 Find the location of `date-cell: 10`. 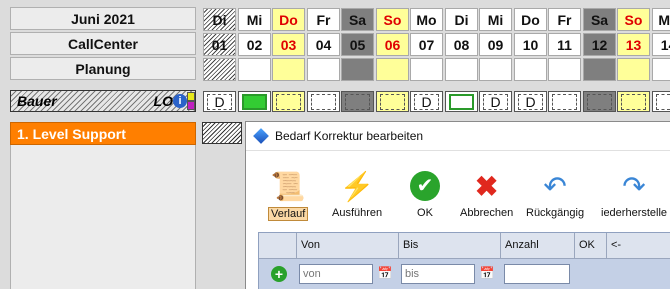

date-cell: 10 is located at coordinates (530, 44).